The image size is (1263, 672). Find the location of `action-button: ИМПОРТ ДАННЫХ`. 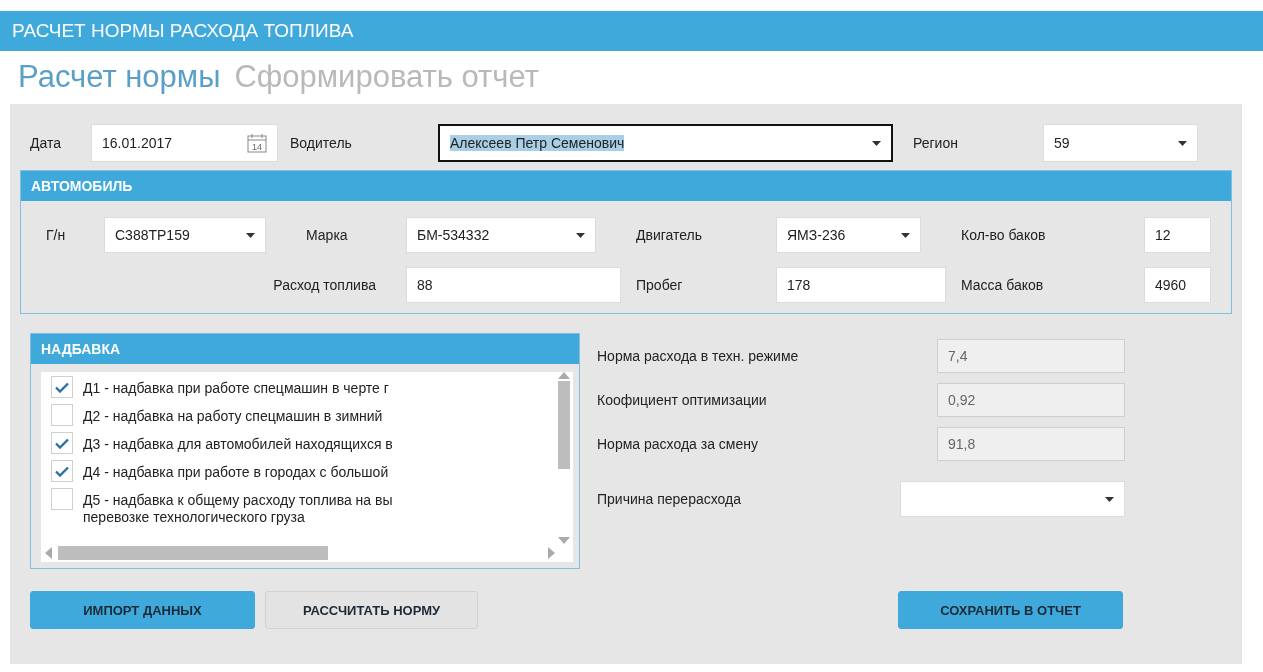

action-button: ИМПОРТ ДАННЫХ is located at coordinates (142, 610).